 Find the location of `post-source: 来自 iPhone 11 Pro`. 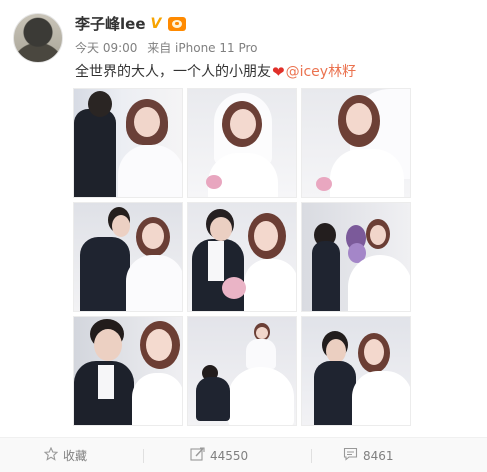

post-source: 来自 iPhone 11 Pro is located at coordinates (202, 48).